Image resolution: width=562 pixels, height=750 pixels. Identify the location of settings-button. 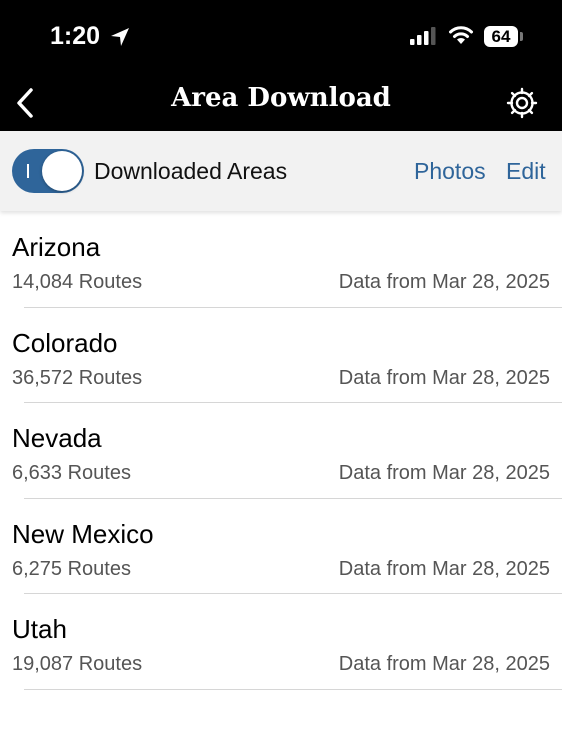
(522, 103).